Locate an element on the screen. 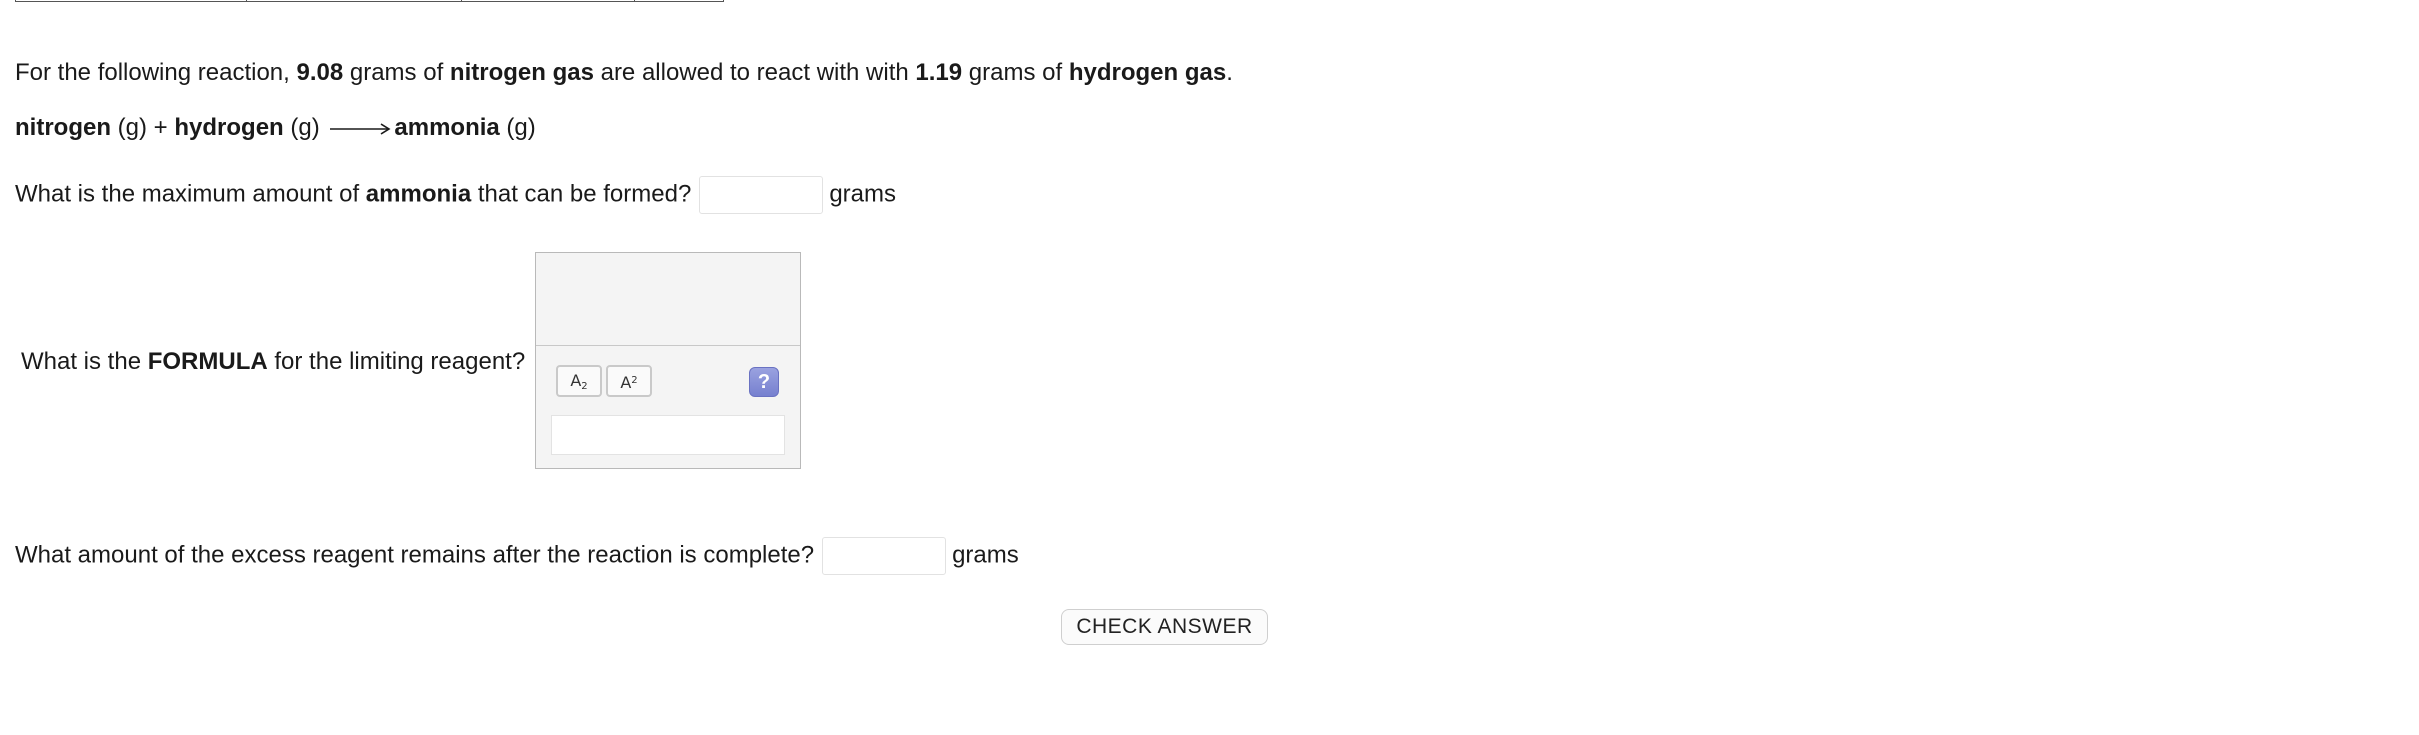 The height and width of the screenshot is (735, 2419). grams-of-text-2: grams of is located at coordinates (1015, 72).